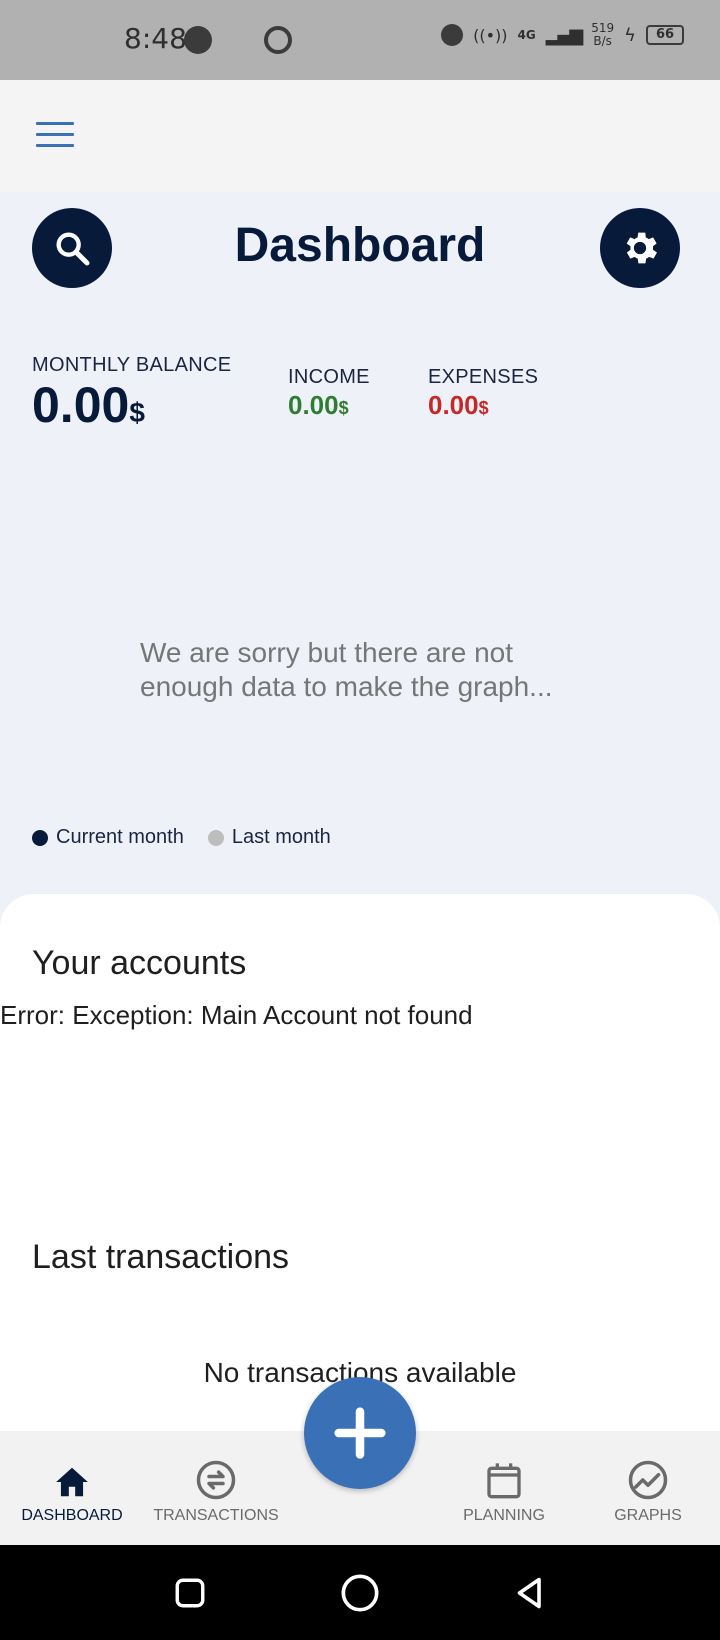 The image size is (720, 1640). Describe the element at coordinates (72, 1515) in the screenshot. I see `nav-dashboard-label: DASHBOARD` at that location.